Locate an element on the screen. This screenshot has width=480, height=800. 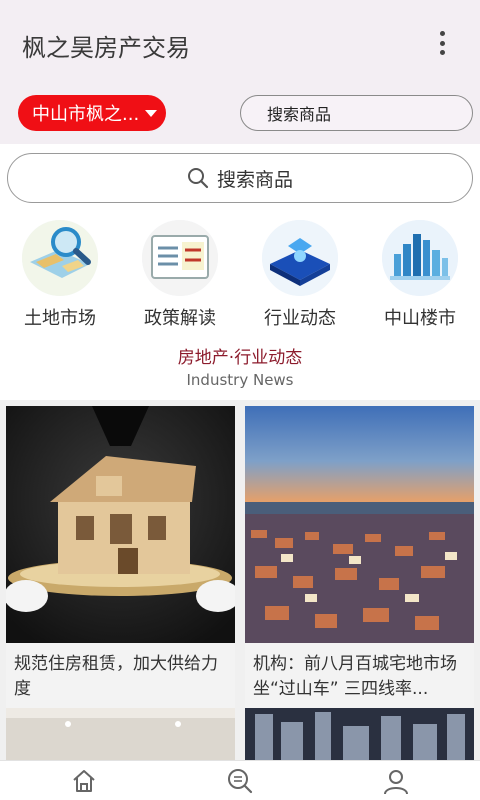
section-header: 房地产·行业动态 Industry News is located at coordinates (240, 368).